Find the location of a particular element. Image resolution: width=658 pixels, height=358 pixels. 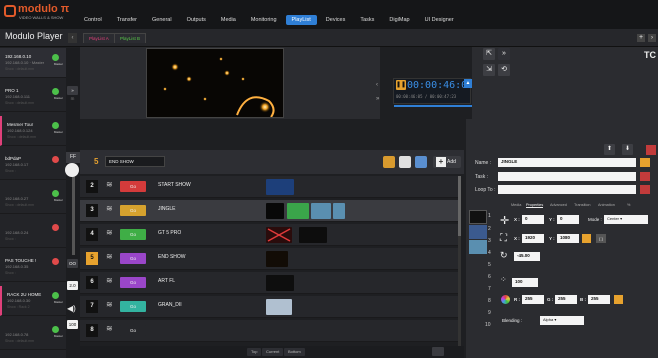

y-field: 0 is located at coordinates (568, 219).